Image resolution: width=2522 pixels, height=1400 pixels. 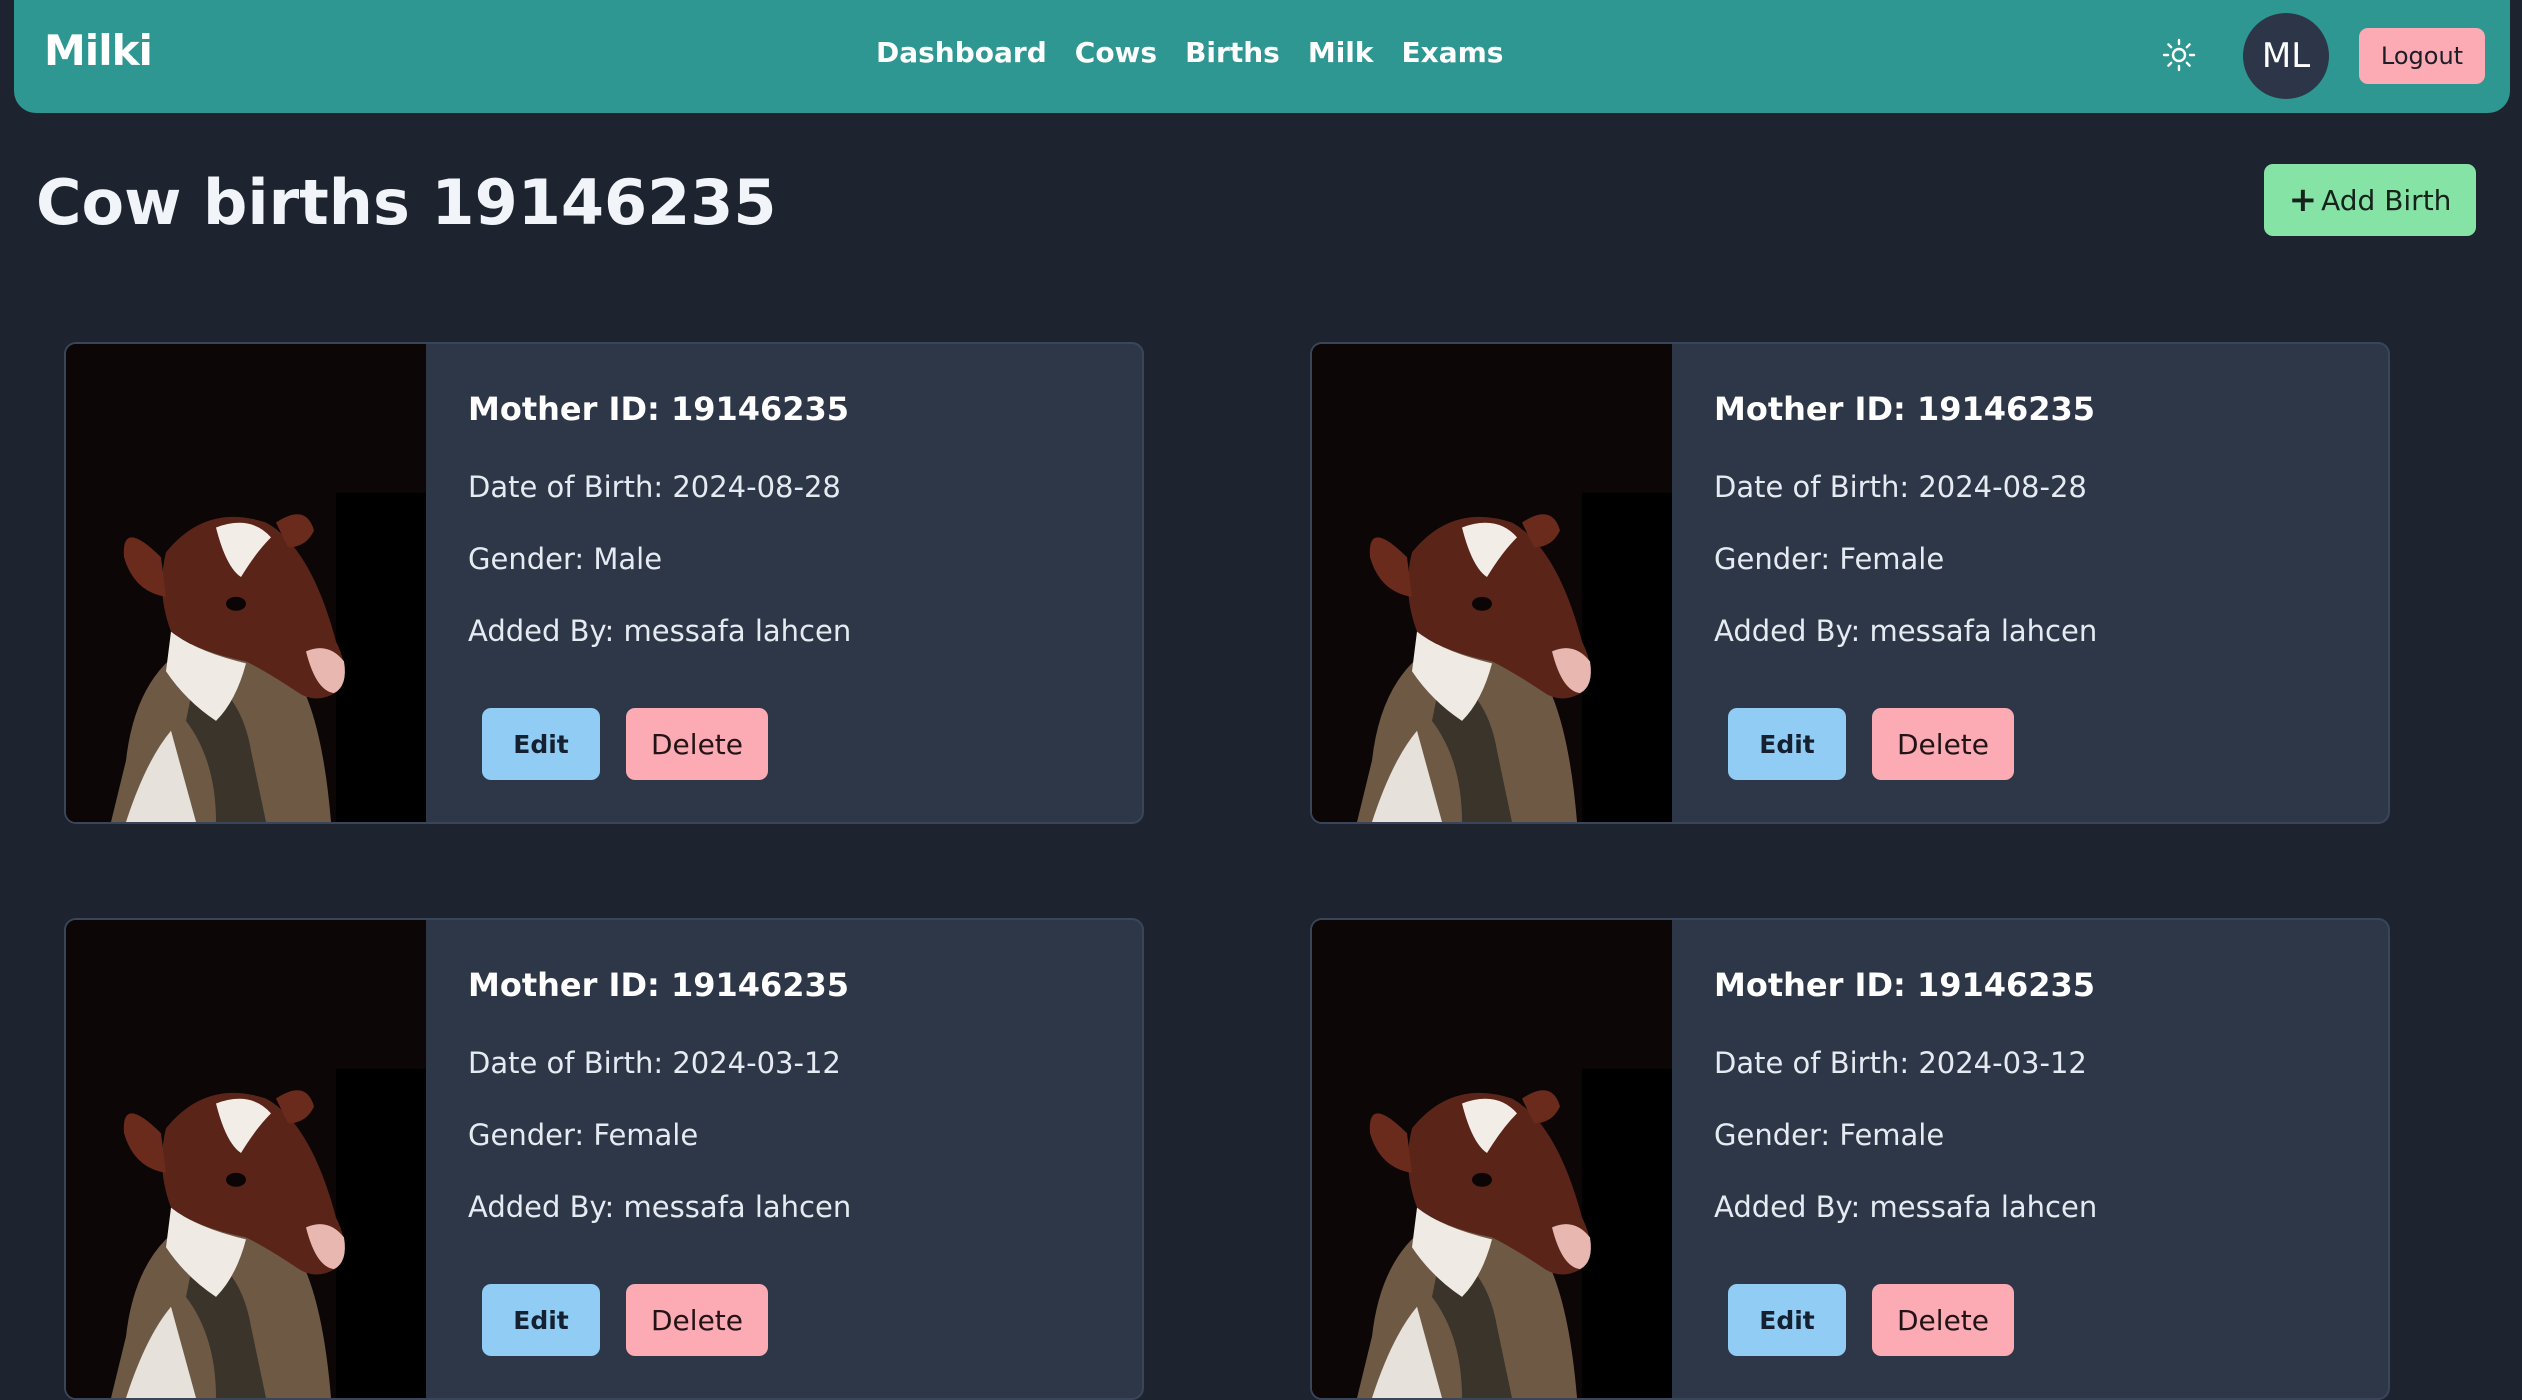 What do you see at coordinates (1116, 52) in the screenshot?
I see `nav-link-cows: Cows` at bounding box center [1116, 52].